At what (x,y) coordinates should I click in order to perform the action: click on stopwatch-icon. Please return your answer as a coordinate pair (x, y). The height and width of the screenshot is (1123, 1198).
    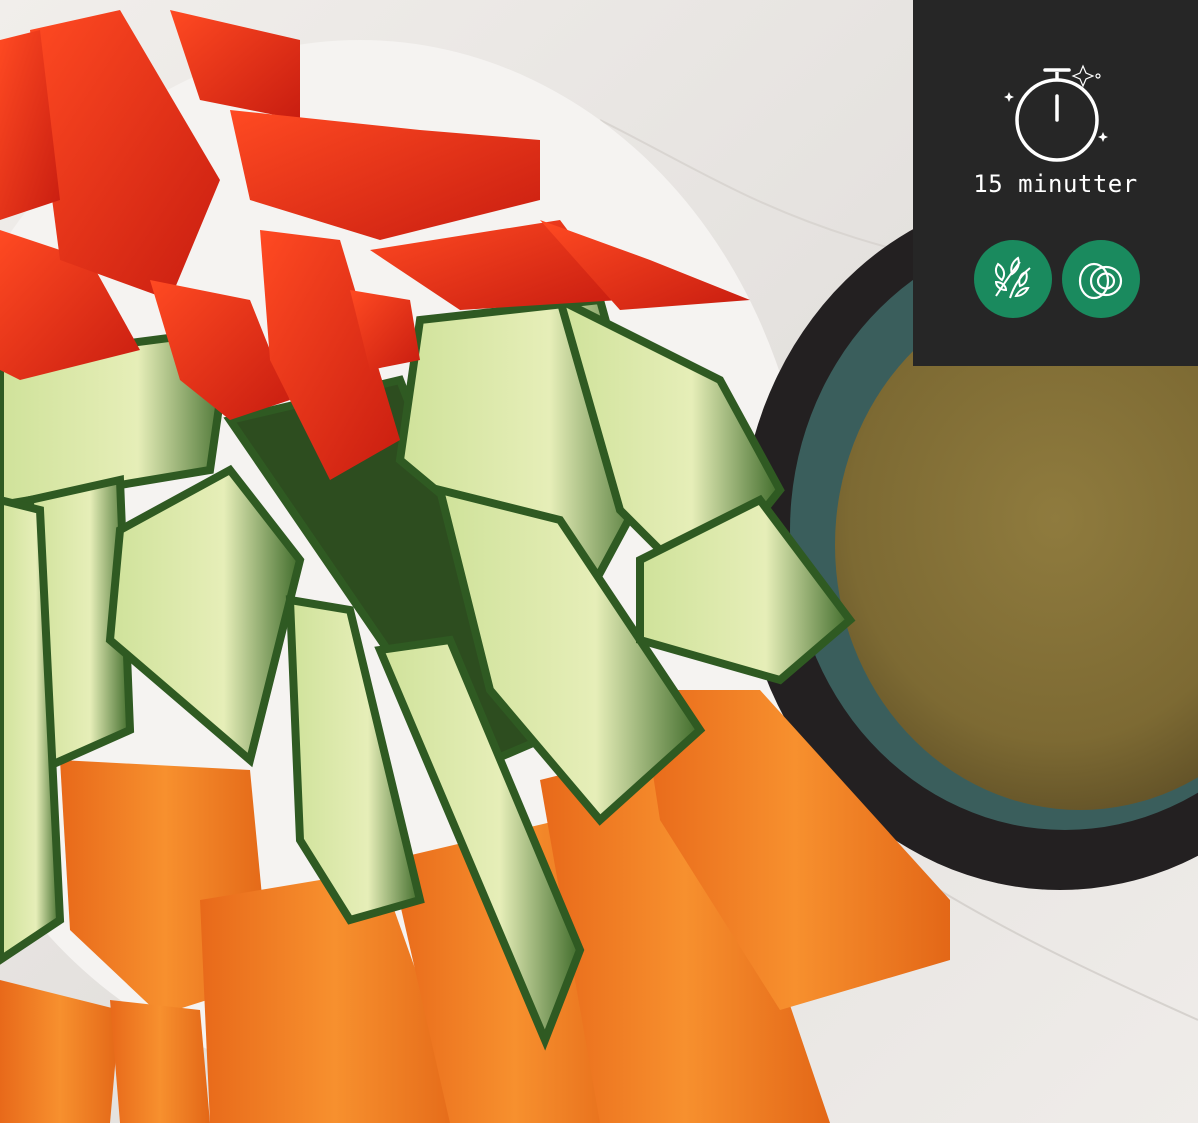
    Looking at the image, I should click on (1056, 113).